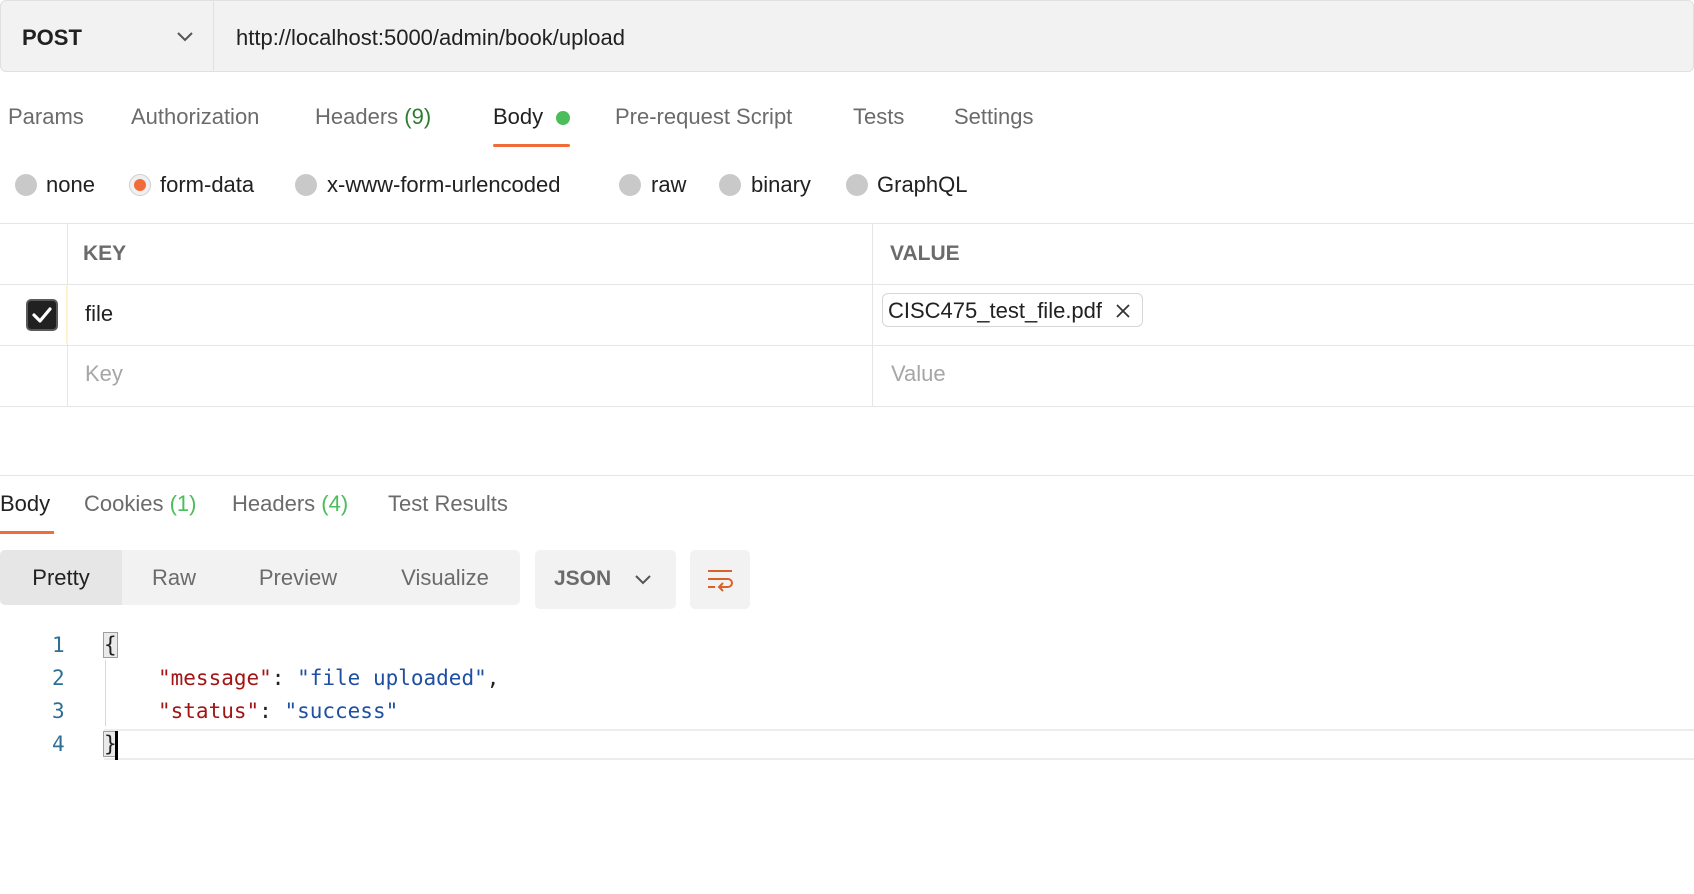 Image resolution: width=1694 pixels, height=894 pixels. I want to click on json-value: "file uploaded", so click(392, 678).